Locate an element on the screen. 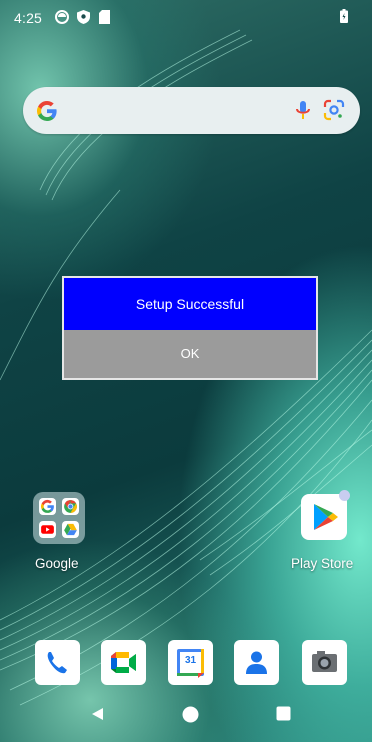  calendar-app: 31 is located at coordinates (190, 662).